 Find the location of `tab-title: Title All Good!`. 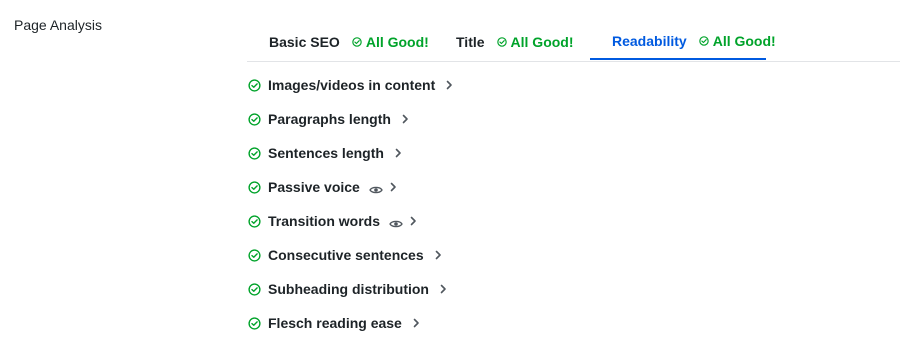

tab-title: Title All Good! is located at coordinates (515, 42).